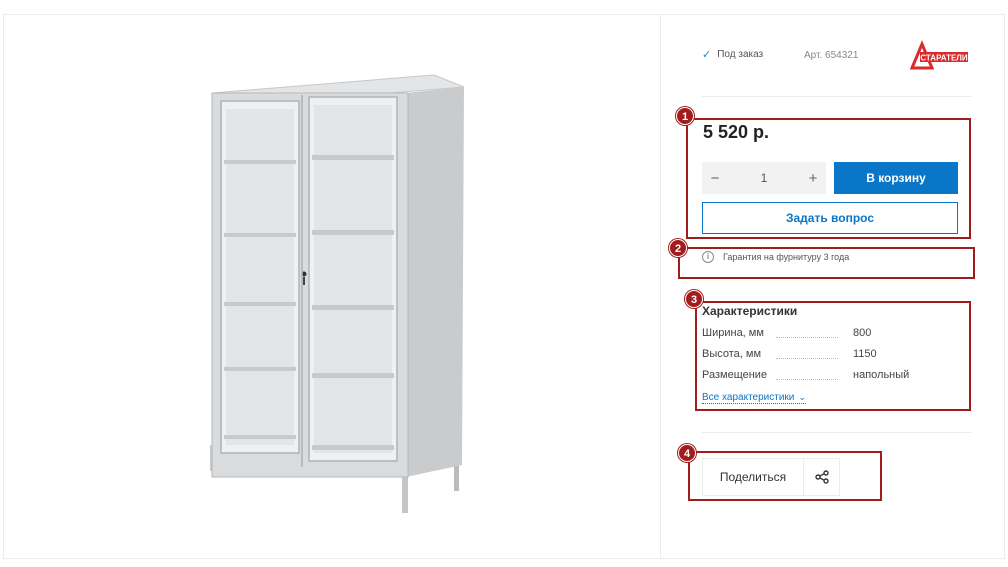  What do you see at coordinates (837, 96) in the screenshot?
I see `divider-top` at bounding box center [837, 96].